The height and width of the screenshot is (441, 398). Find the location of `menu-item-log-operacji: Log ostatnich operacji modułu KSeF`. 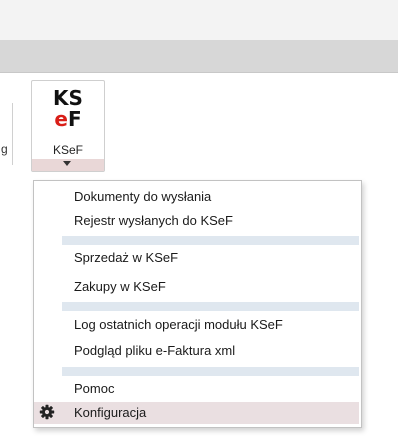

menu-item-log-operacji: Log ostatnich operacji modułu KSeF is located at coordinates (196, 325).